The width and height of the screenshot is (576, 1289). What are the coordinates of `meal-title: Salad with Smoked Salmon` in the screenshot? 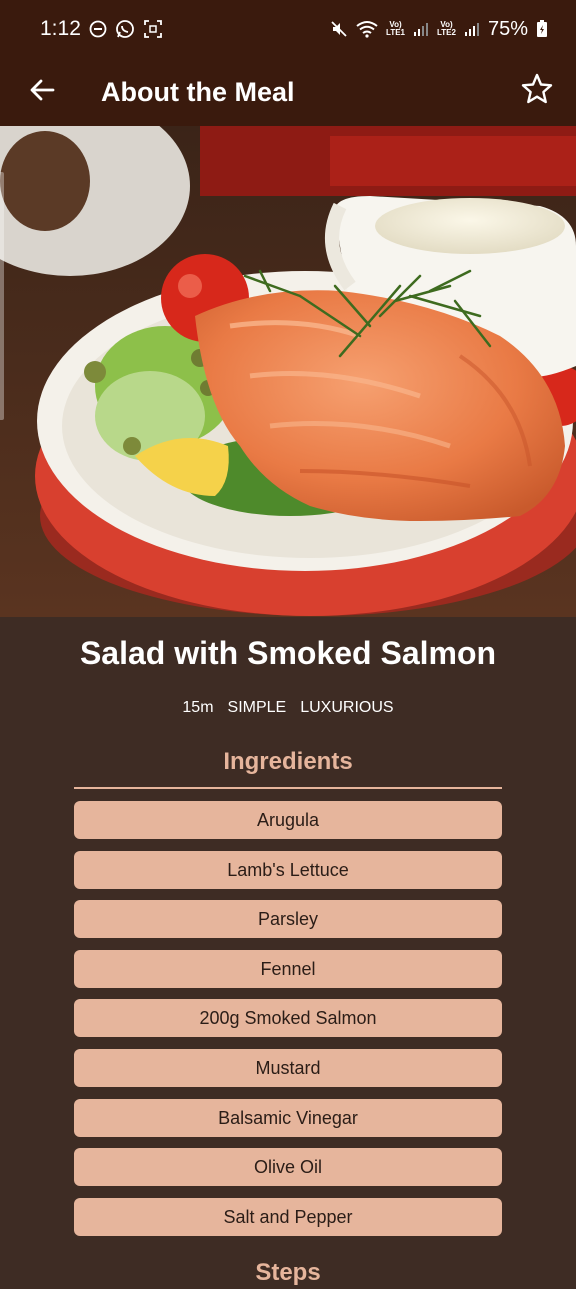 It's located at (288, 653).